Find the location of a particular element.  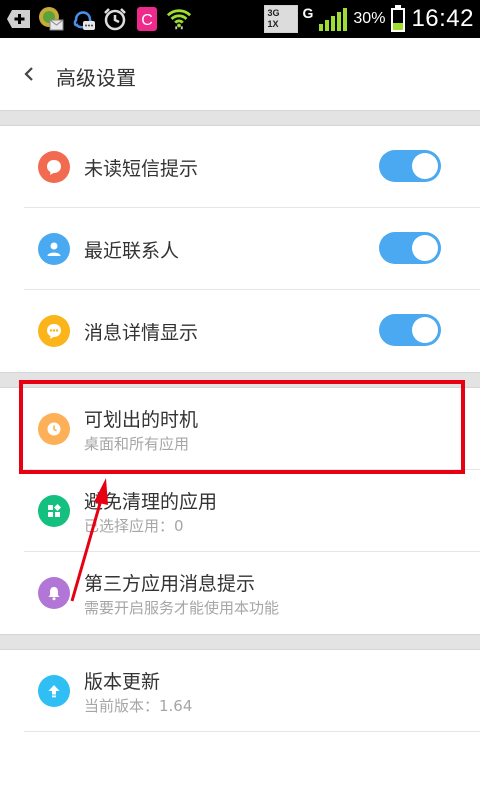

app-c-icon: C is located at coordinates (147, 19).